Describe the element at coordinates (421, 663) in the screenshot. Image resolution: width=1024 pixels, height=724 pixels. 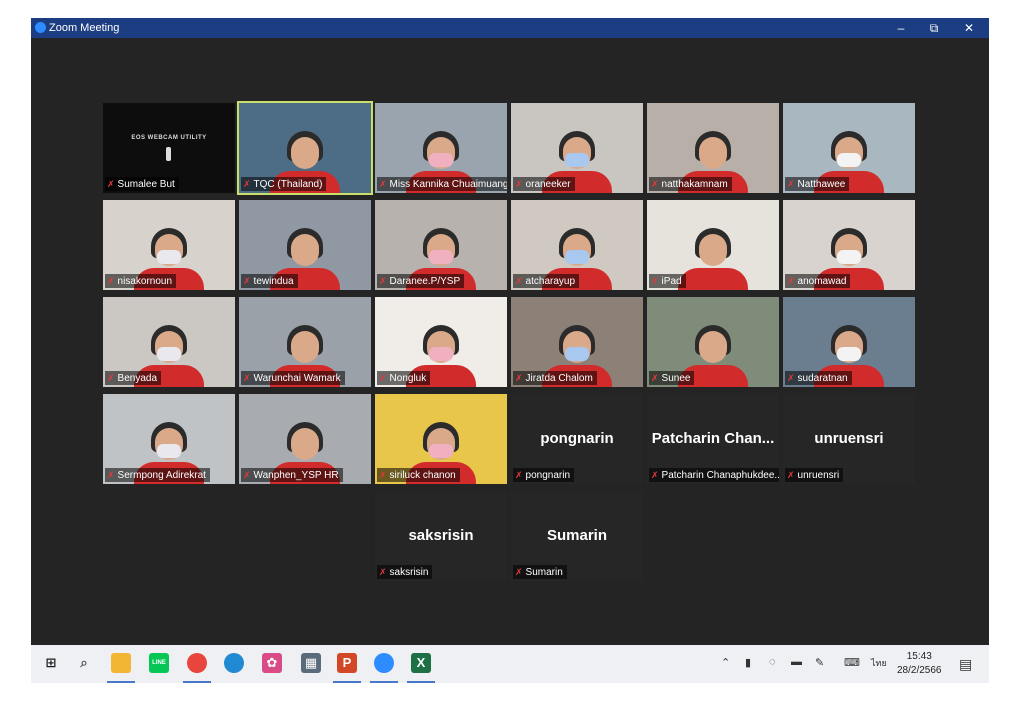
I see `excel-icon: X` at that location.